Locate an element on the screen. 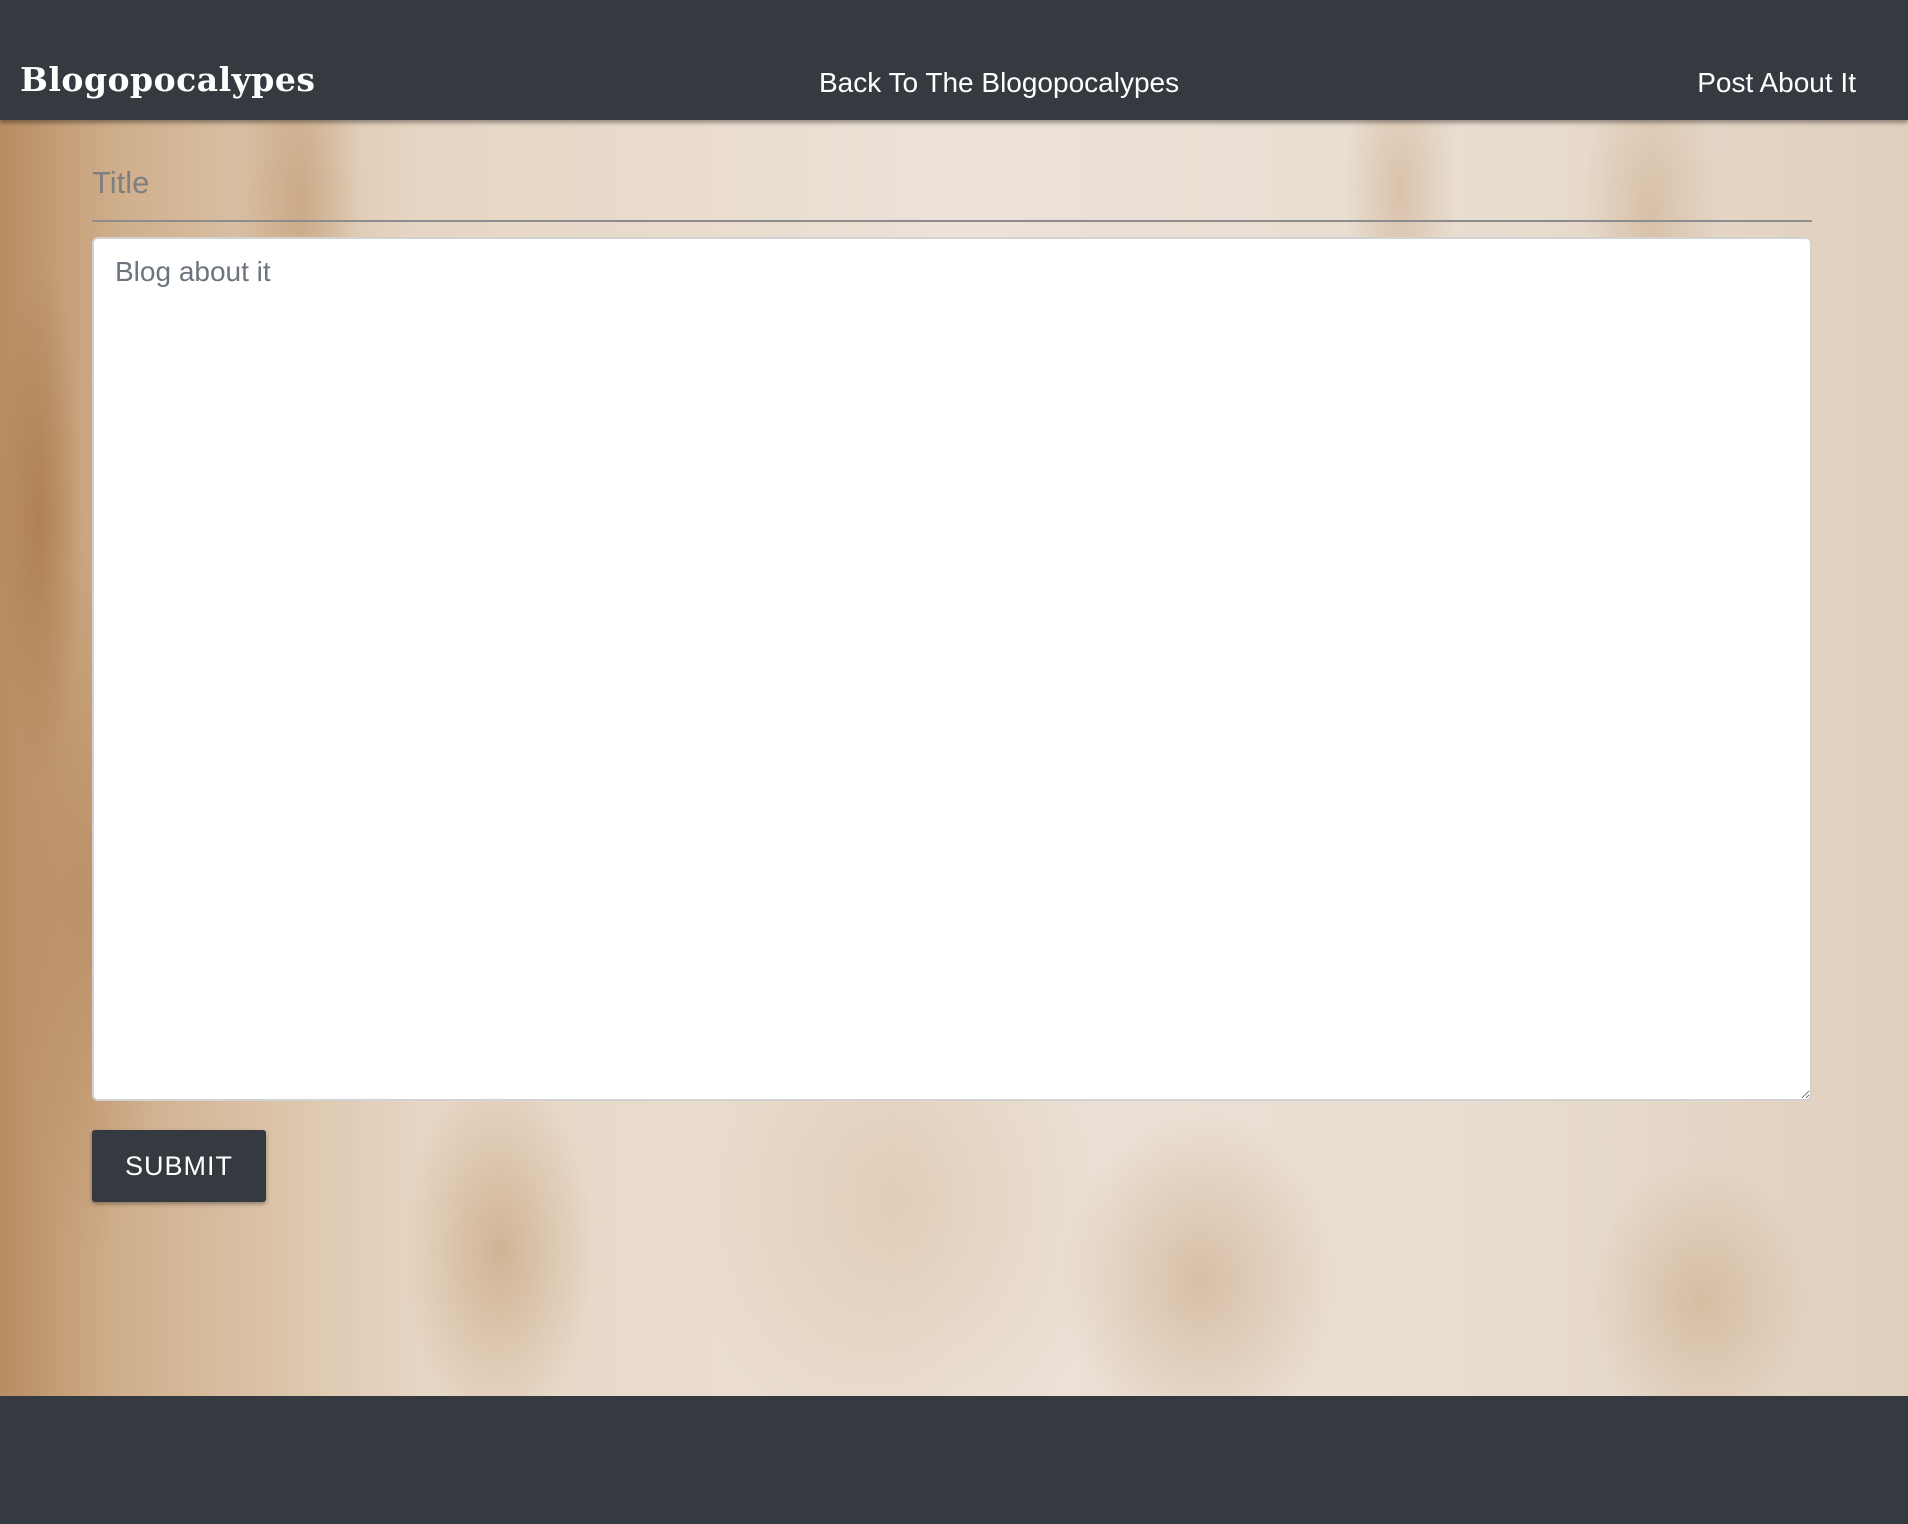  nav-link-post: Post About It is located at coordinates (1776, 83).